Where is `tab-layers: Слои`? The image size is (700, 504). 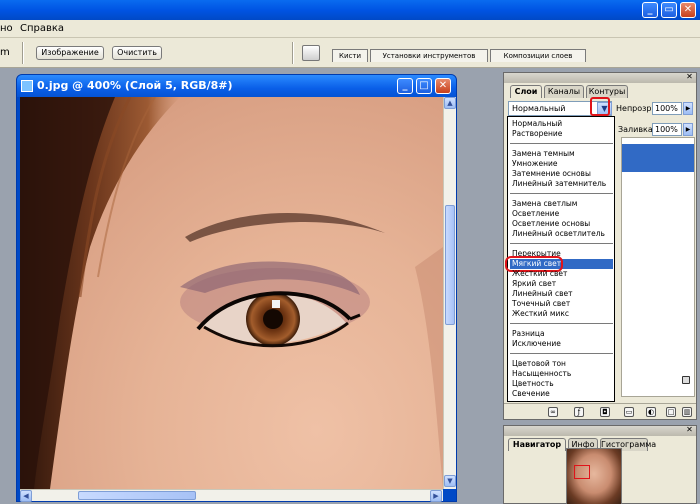
tab-layers: Слои is located at coordinates (526, 91).